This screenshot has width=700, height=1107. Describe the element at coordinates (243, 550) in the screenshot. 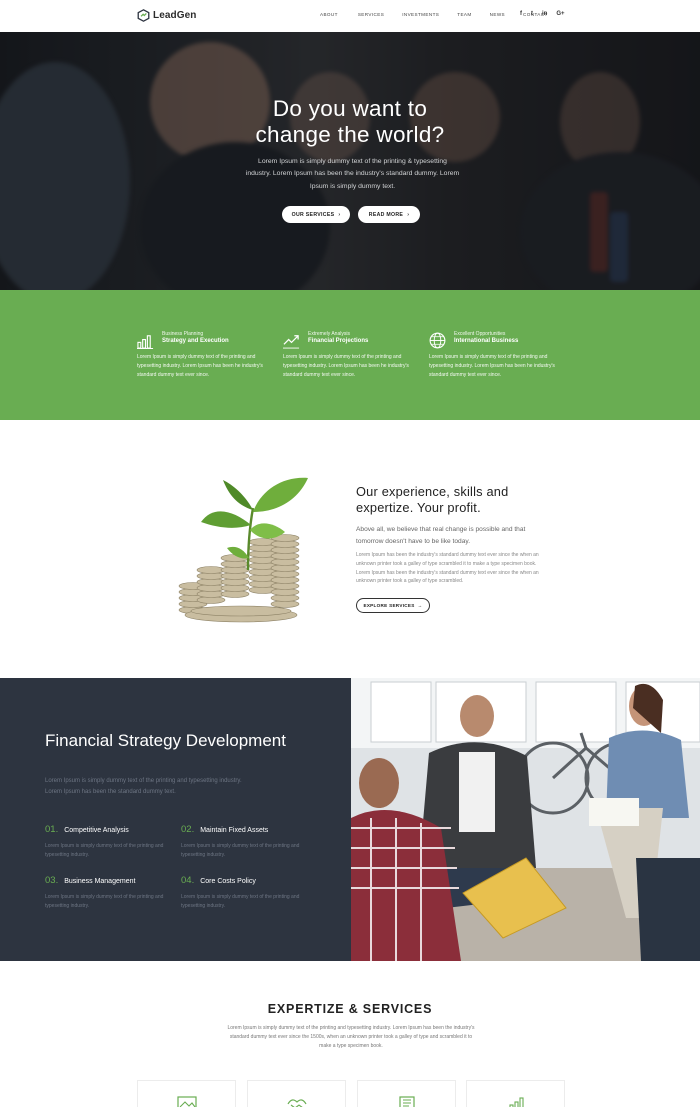

I see `plant-coins-image` at that location.